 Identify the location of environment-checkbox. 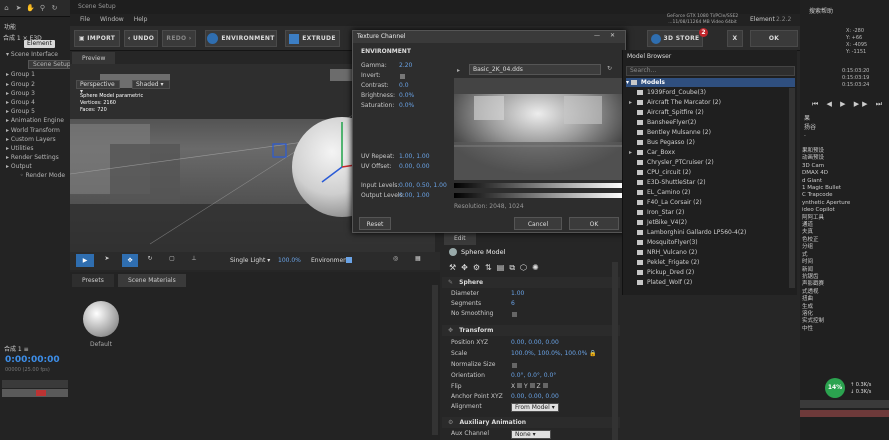
(349, 260).